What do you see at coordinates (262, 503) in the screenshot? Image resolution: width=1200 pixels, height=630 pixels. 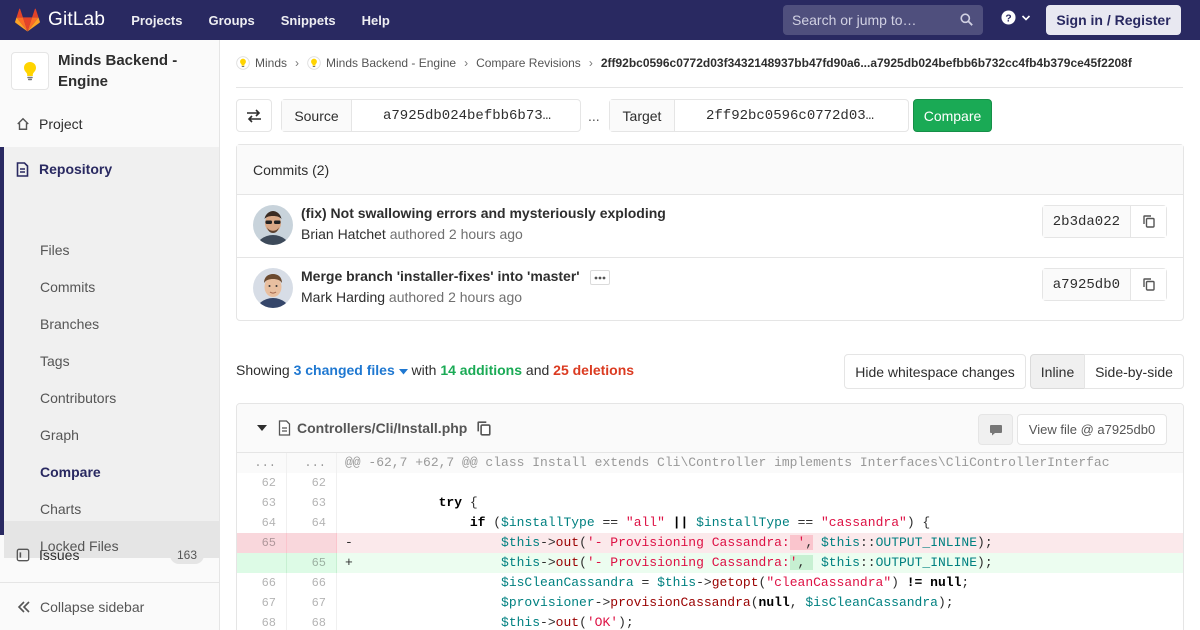 I see `line-number-old: 63` at bounding box center [262, 503].